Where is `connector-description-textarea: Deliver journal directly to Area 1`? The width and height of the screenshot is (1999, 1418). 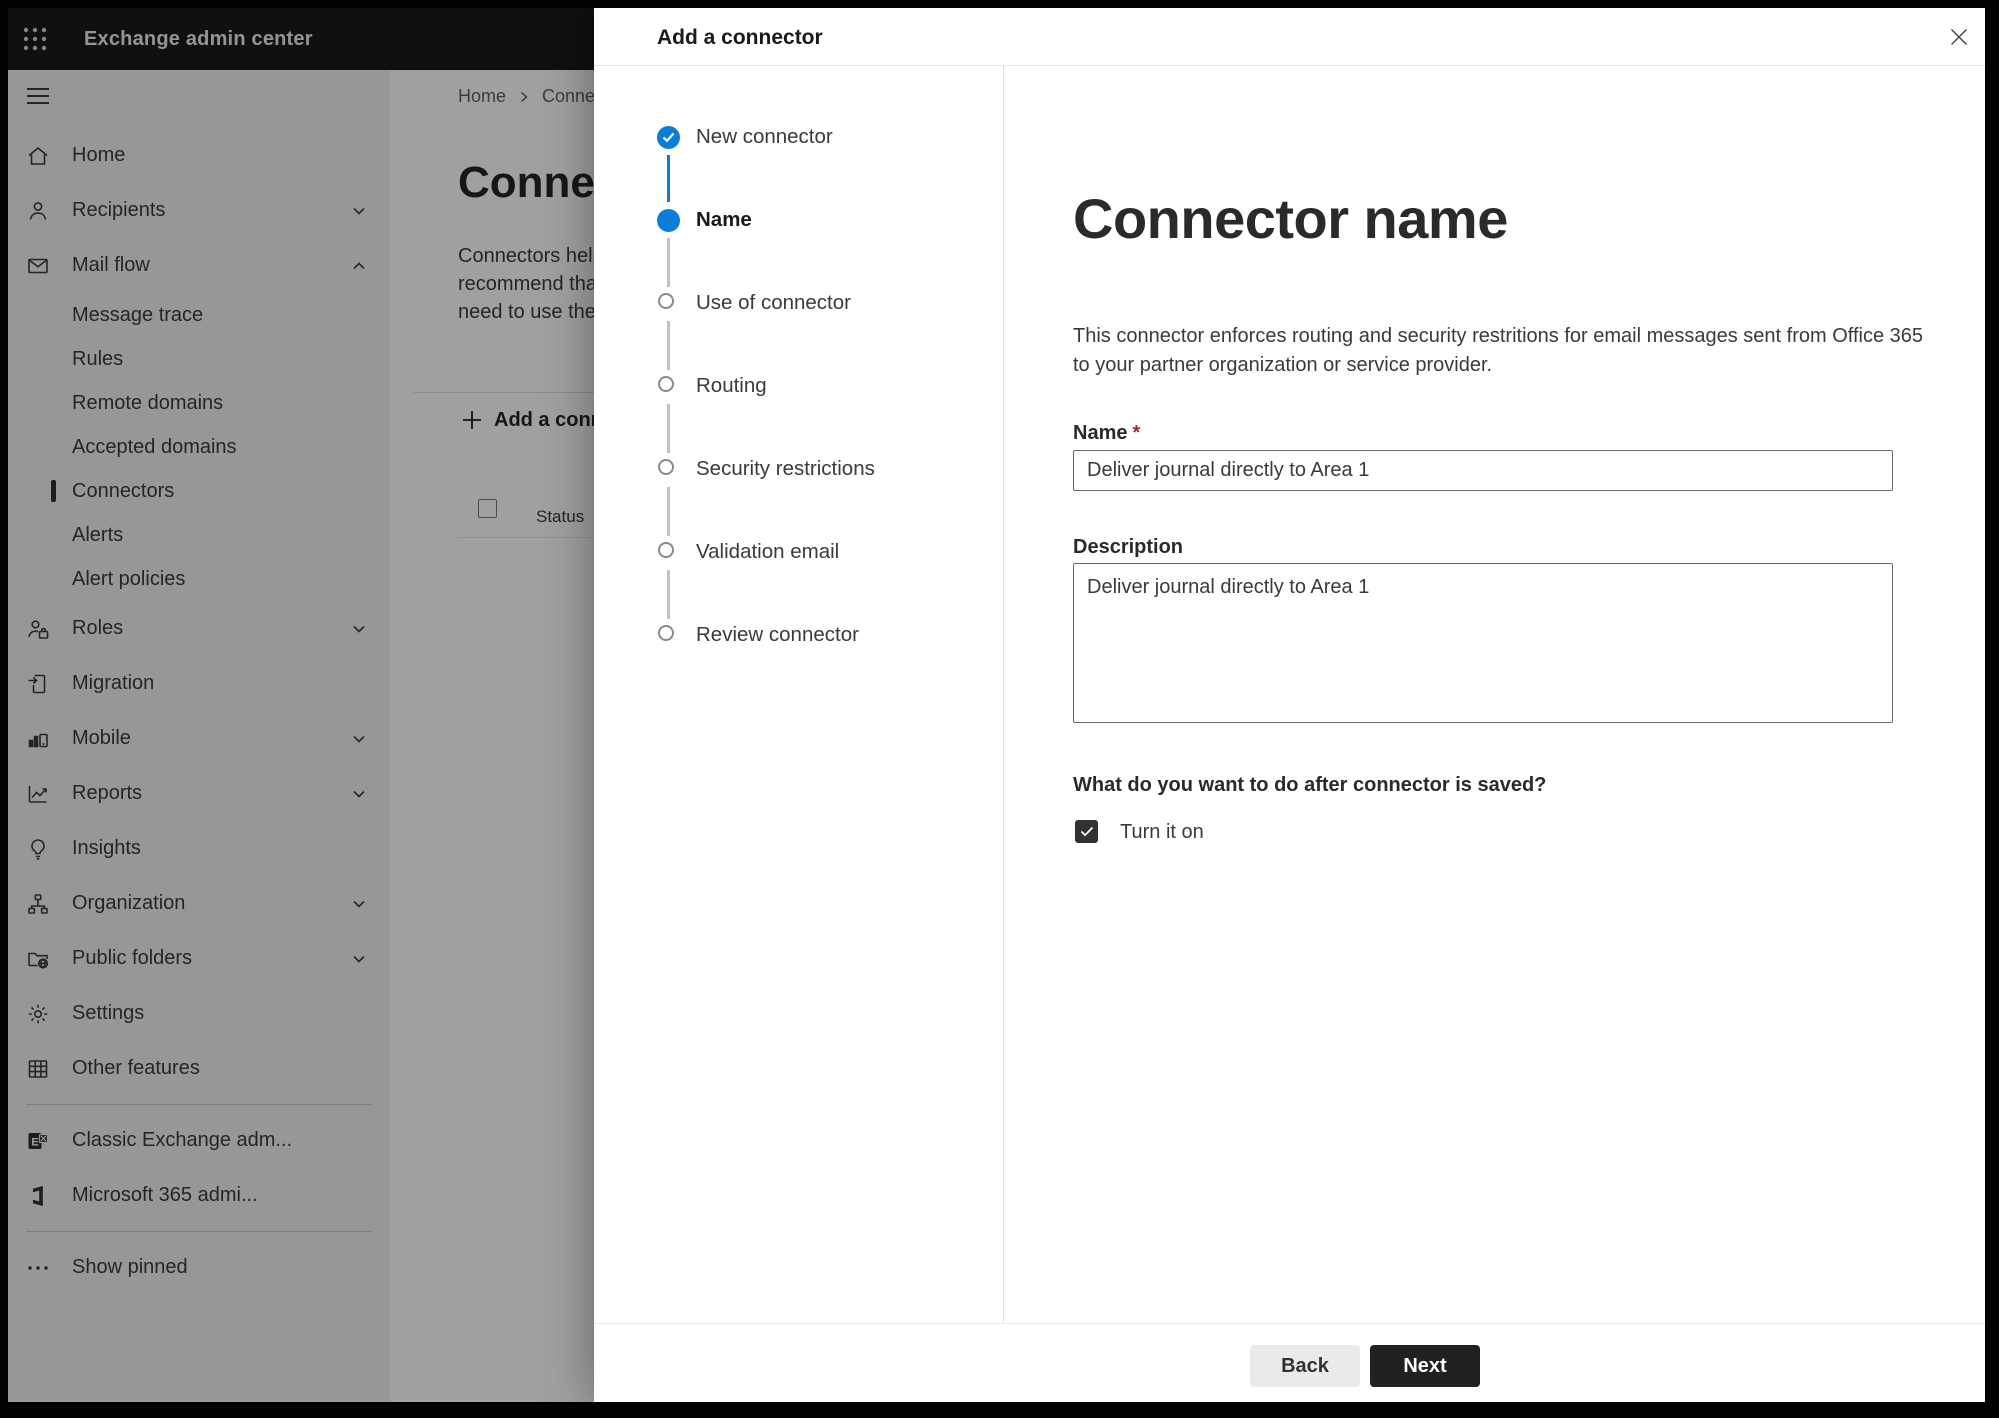
connector-description-textarea: Deliver journal directly to Area 1 is located at coordinates (1483, 643).